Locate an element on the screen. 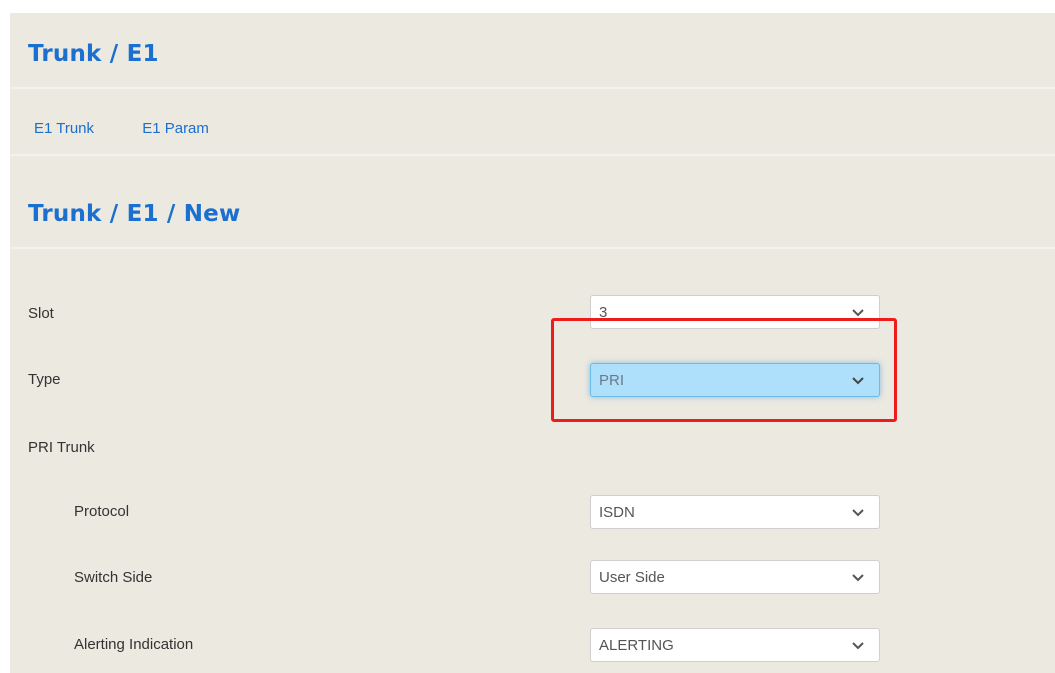 The height and width of the screenshot is (673, 1055). type-select: PRI is located at coordinates (735, 380).